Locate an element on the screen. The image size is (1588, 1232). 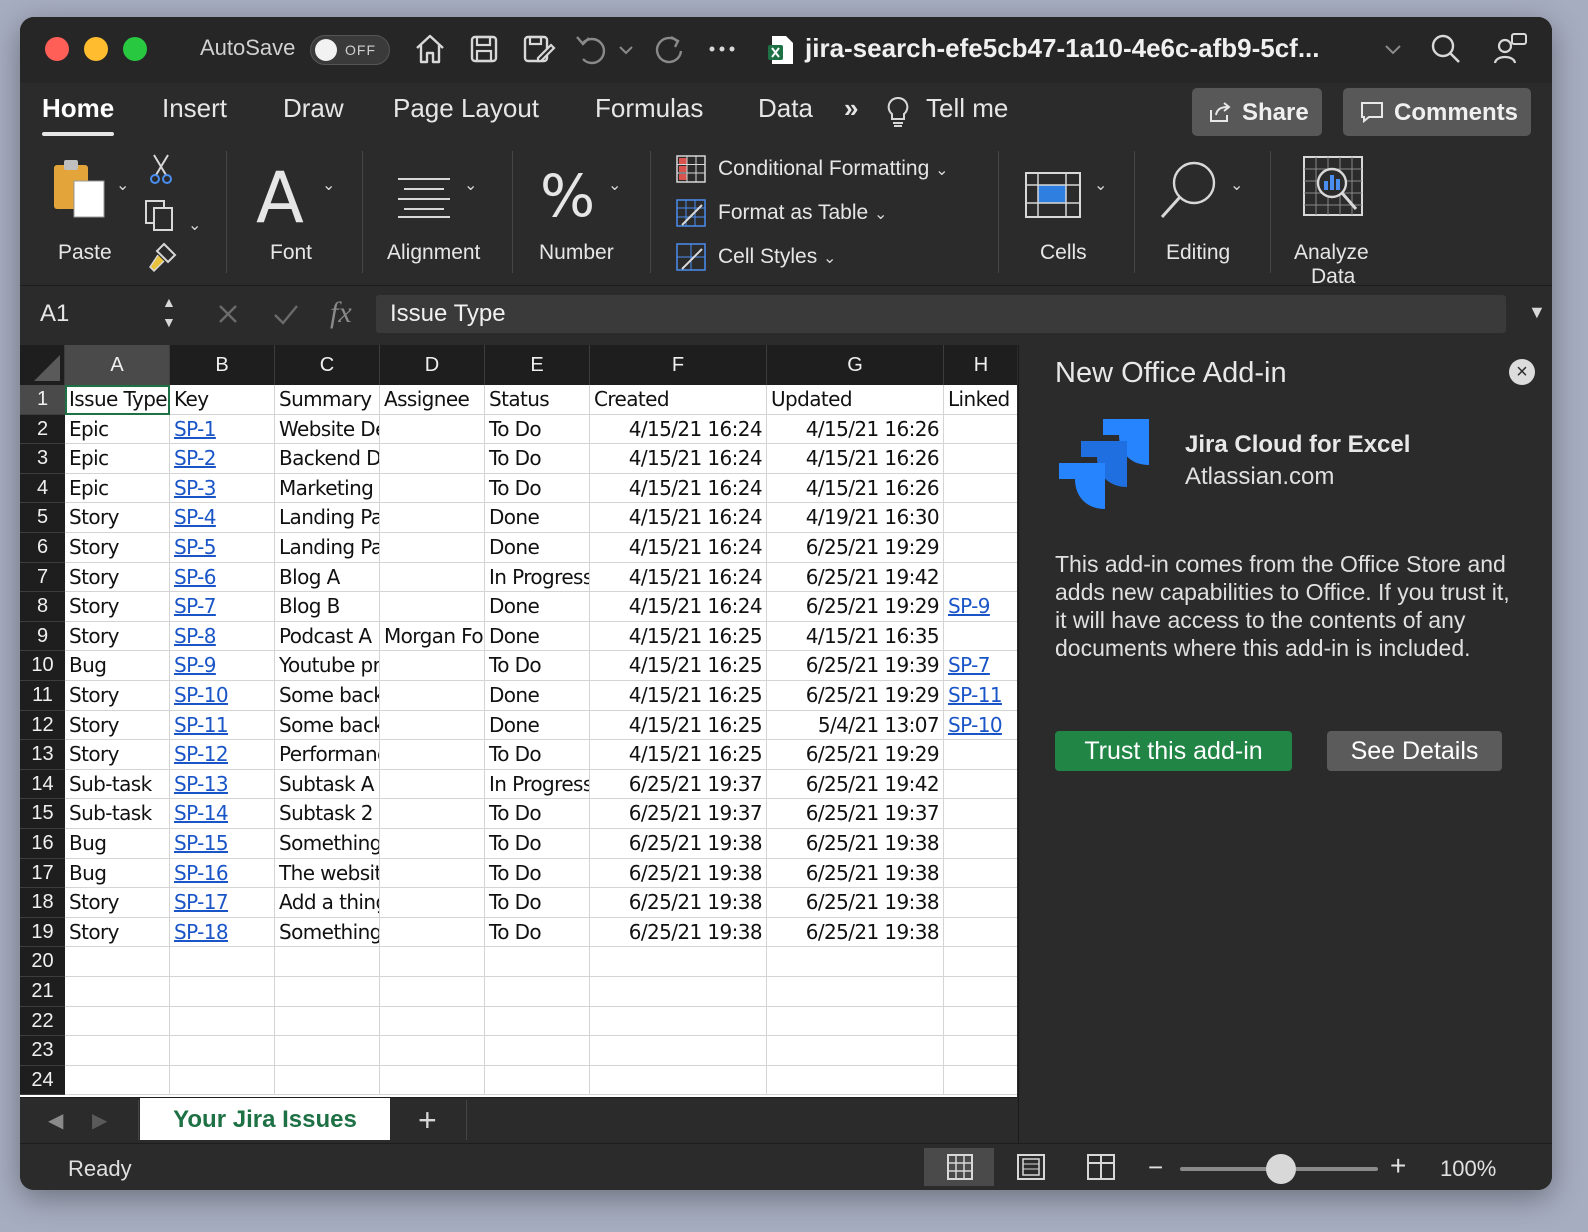
issue-link: SP-15 is located at coordinates (201, 843).